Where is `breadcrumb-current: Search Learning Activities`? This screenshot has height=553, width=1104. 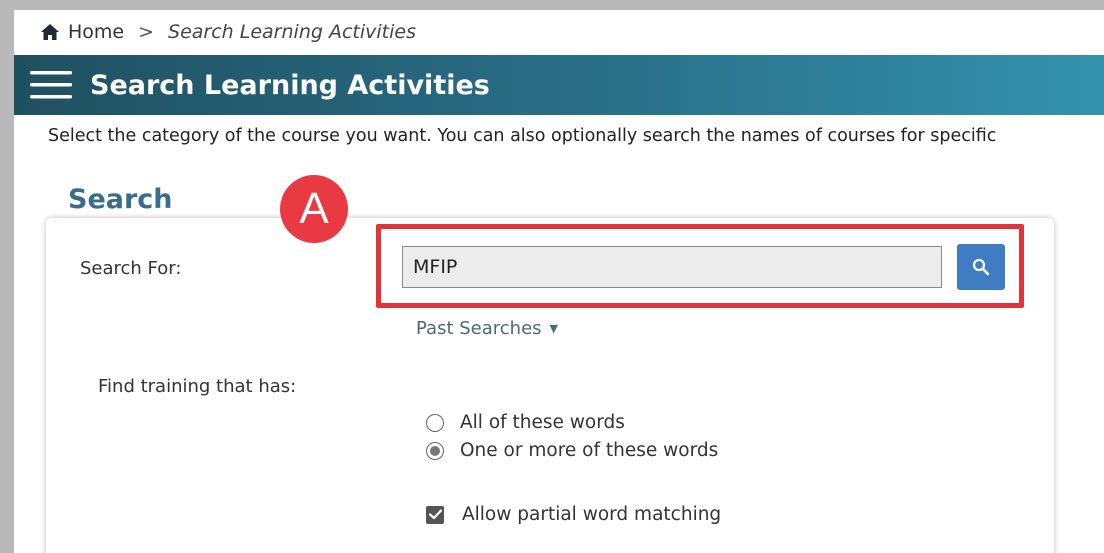 breadcrumb-current: Search Learning Activities is located at coordinates (292, 32).